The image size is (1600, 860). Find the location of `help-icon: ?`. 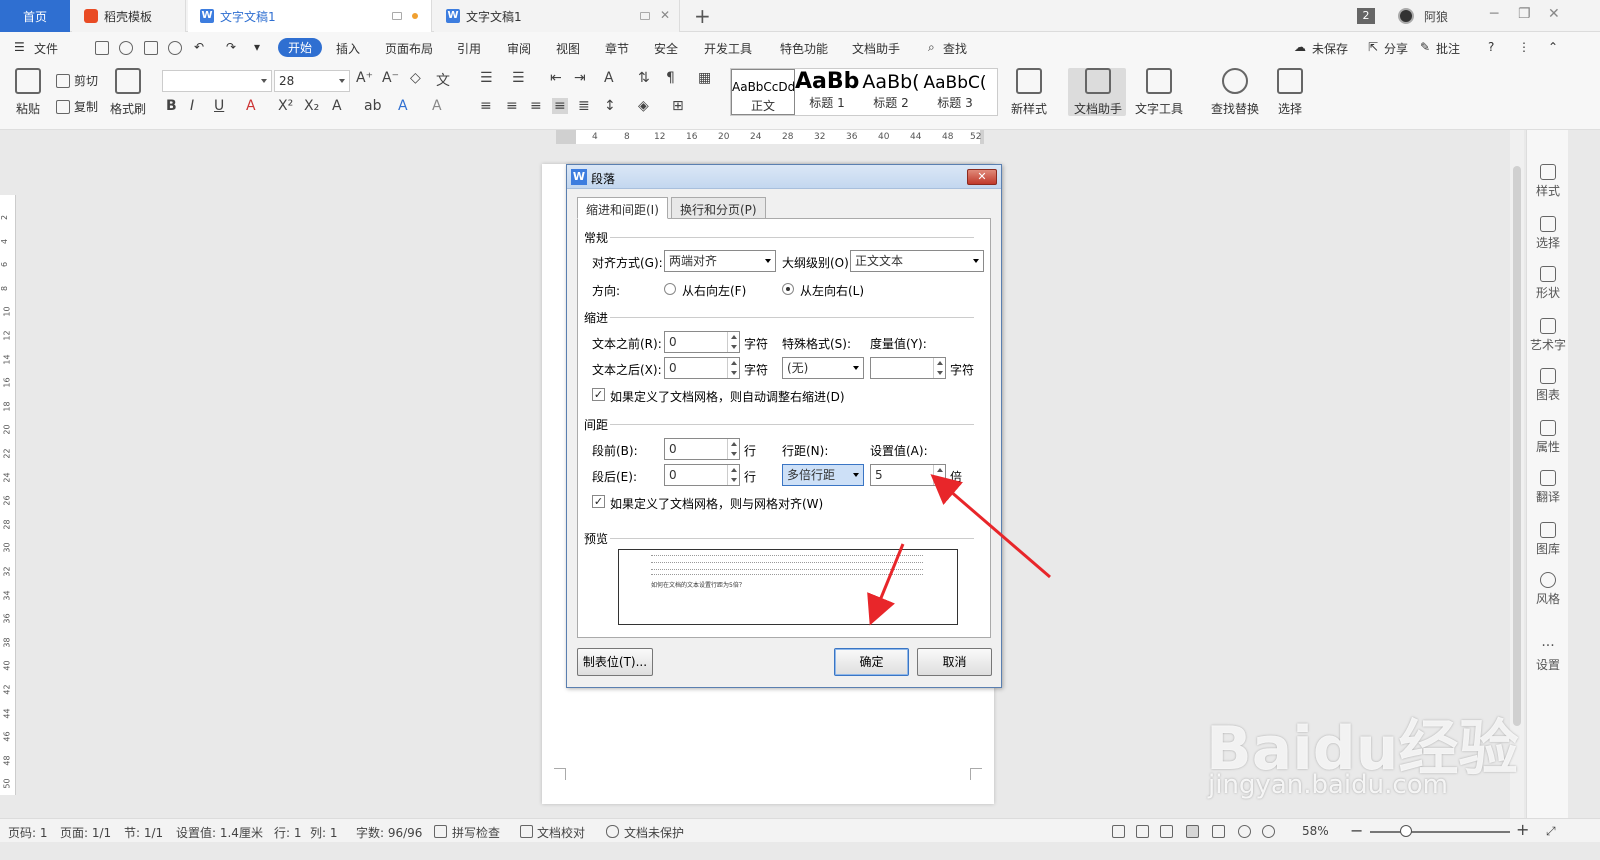

help-icon: ? is located at coordinates (1491, 47).